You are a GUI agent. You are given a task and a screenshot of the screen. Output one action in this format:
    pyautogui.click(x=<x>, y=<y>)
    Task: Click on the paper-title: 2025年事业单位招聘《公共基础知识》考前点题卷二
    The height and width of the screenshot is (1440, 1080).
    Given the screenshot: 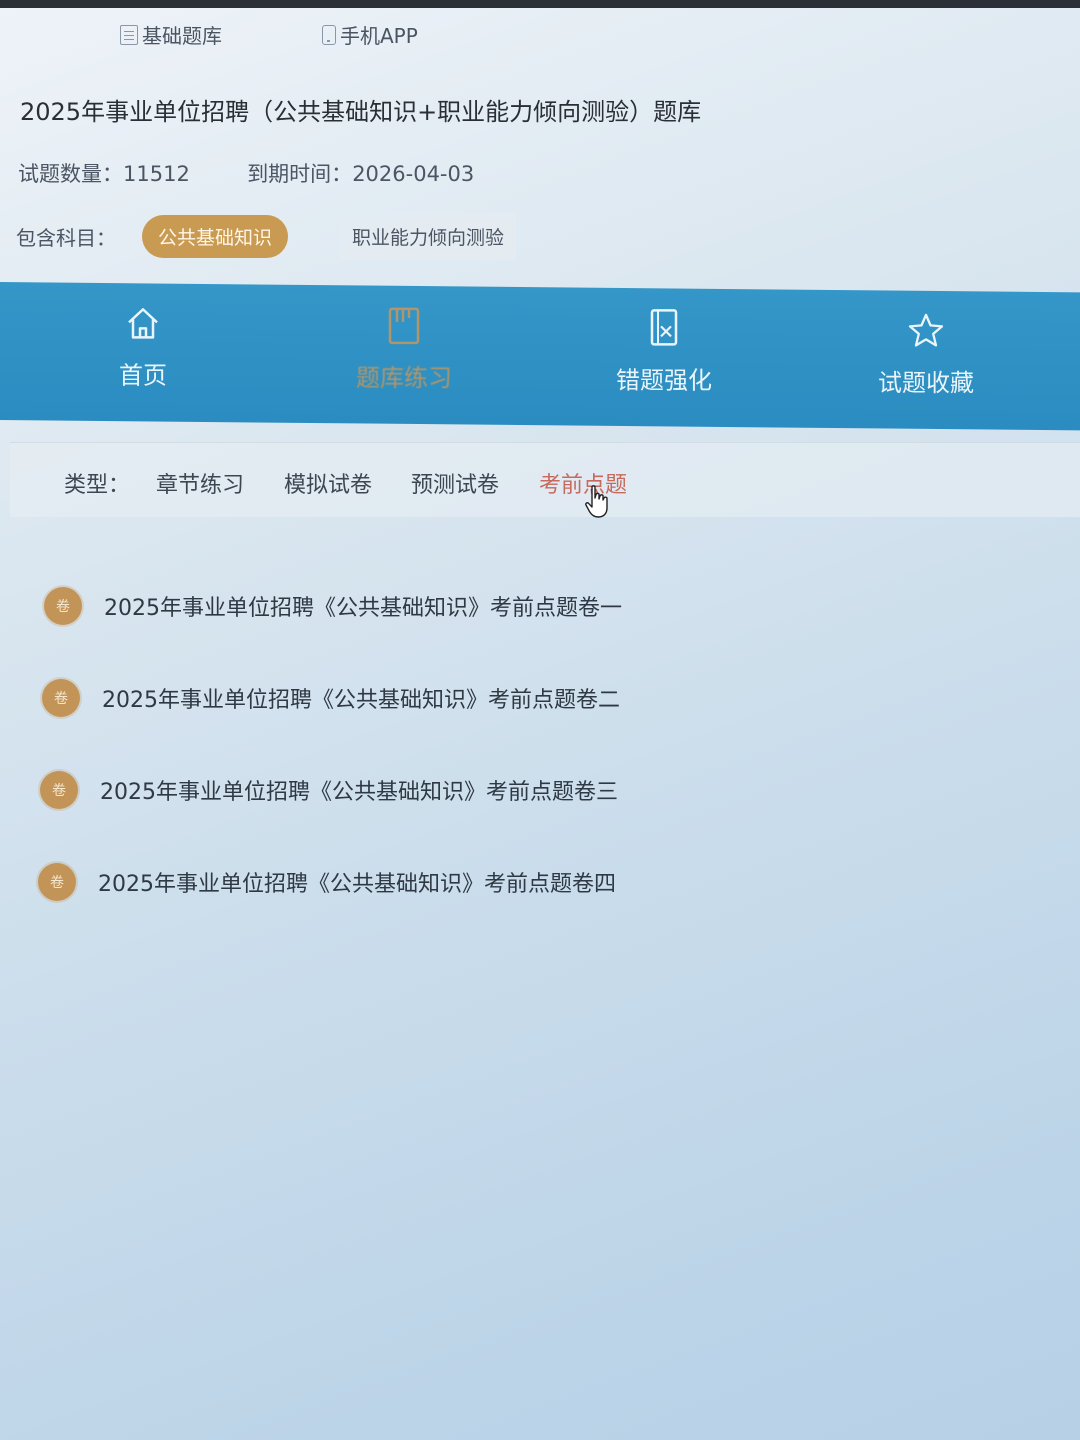 What is the action you would take?
    pyautogui.click(x=361, y=700)
    